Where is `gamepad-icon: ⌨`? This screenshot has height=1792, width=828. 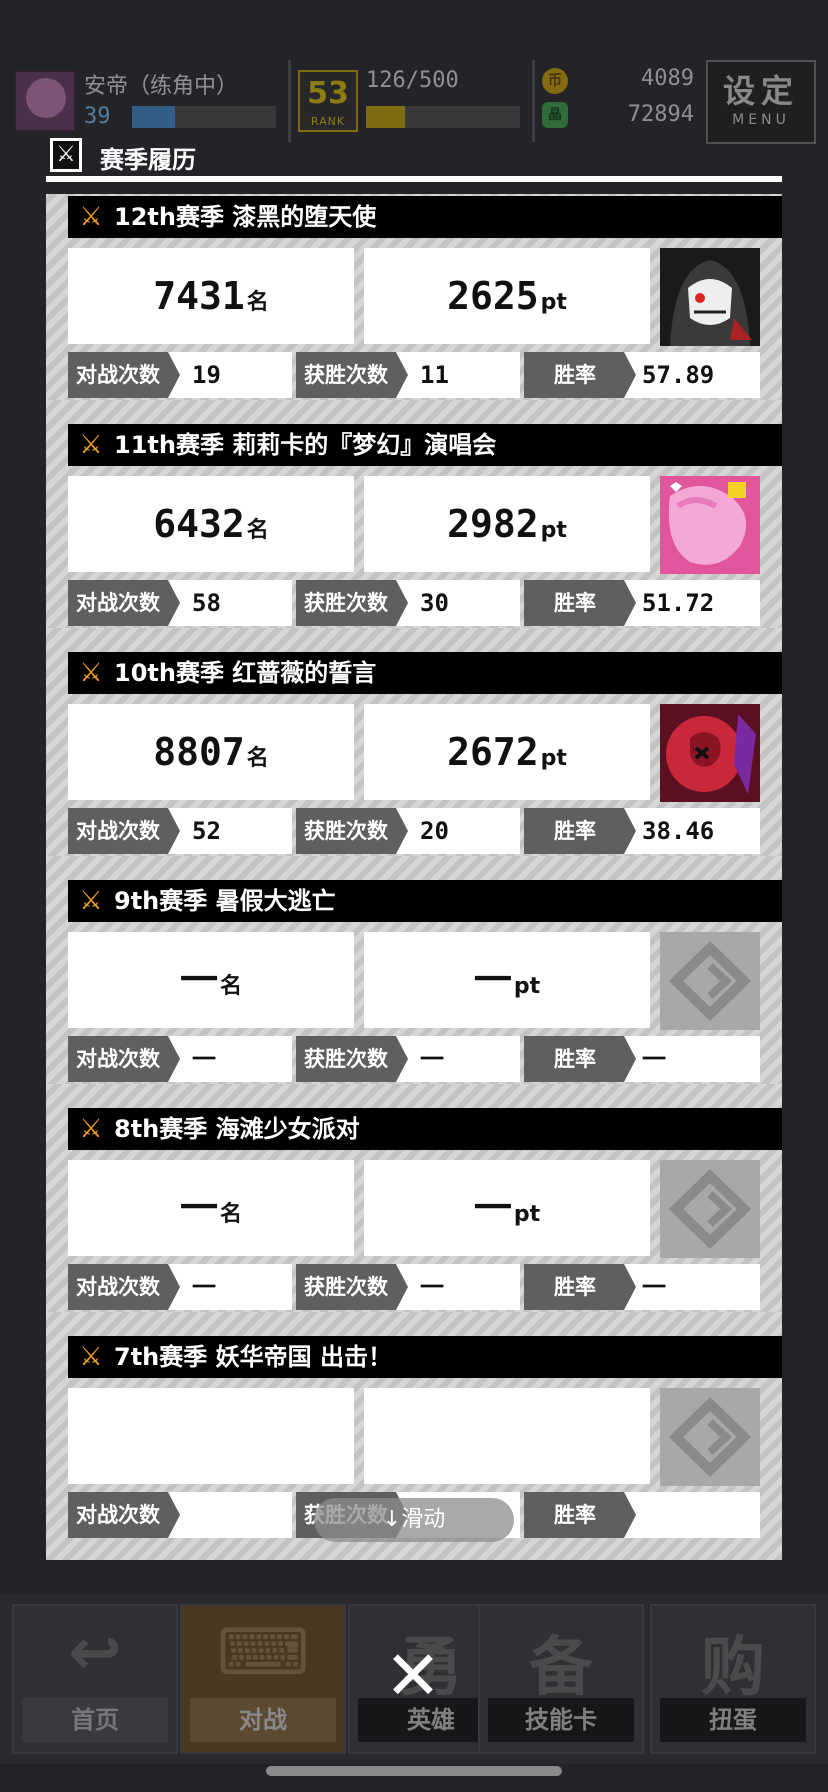
gamepad-icon: ⌨ is located at coordinates (263, 1653).